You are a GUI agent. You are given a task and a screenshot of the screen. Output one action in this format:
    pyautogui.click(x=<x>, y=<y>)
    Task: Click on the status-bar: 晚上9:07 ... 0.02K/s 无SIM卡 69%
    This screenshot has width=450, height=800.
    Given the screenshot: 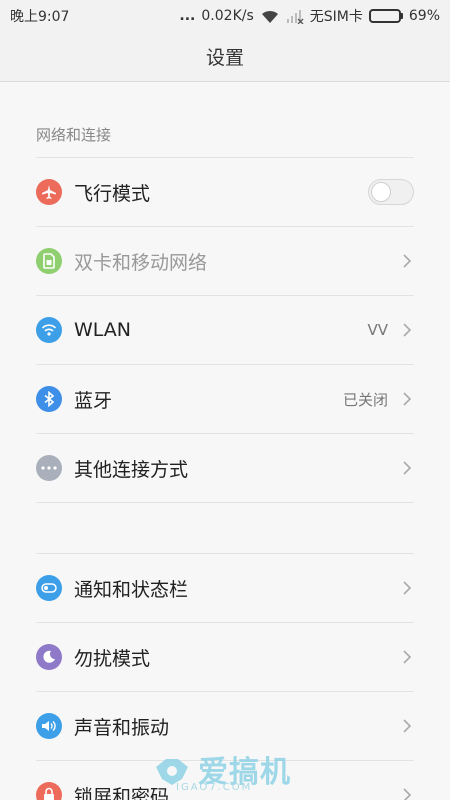 What is the action you would take?
    pyautogui.click(x=225, y=16)
    